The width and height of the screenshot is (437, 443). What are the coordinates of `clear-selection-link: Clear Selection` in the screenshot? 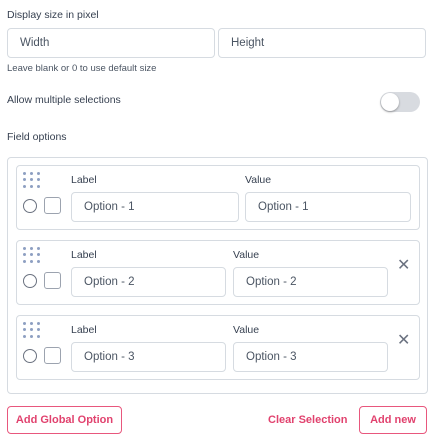 It's located at (307, 420).